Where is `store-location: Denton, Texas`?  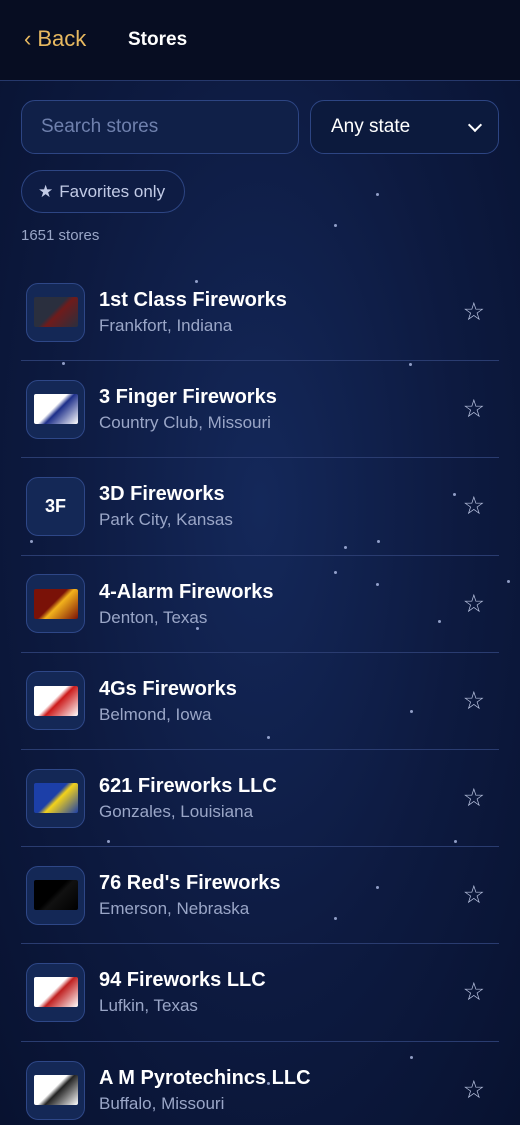
store-location: Denton, Texas is located at coordinates (153, 617).